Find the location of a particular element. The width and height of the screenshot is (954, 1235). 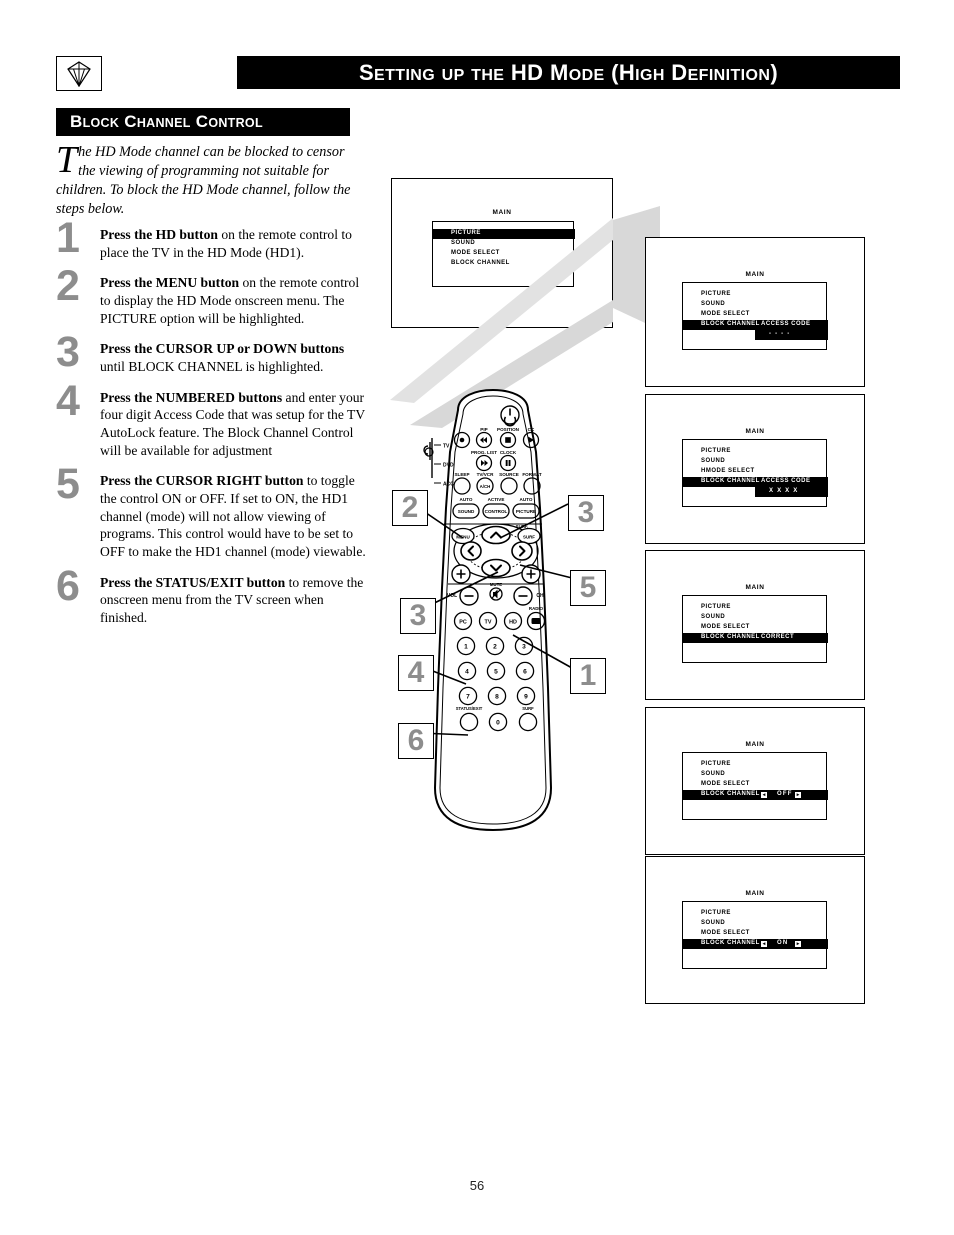

callout-marker-1: 1 is located at coordinates (588, 676).